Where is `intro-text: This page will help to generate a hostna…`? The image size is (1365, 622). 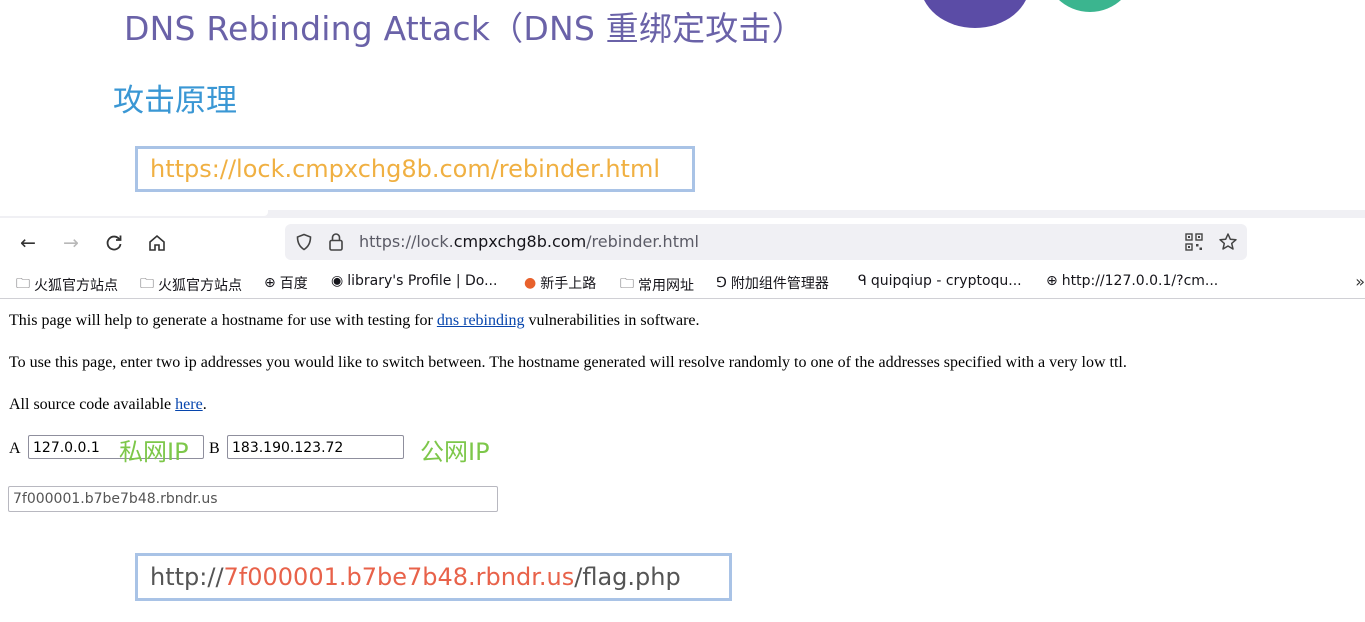
intro-text: This page will help to generate a hostna… is located at coordinates (223, 320).